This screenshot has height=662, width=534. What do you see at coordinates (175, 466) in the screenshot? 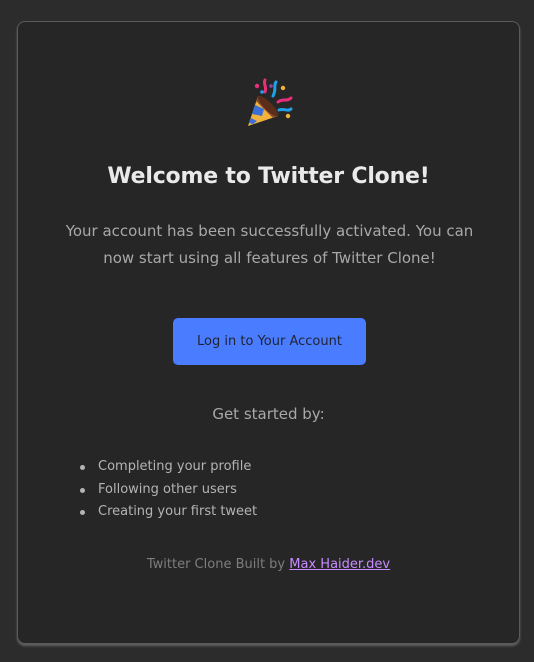
I see `step-label: Completing your profile` at bounding box center [175, 466].